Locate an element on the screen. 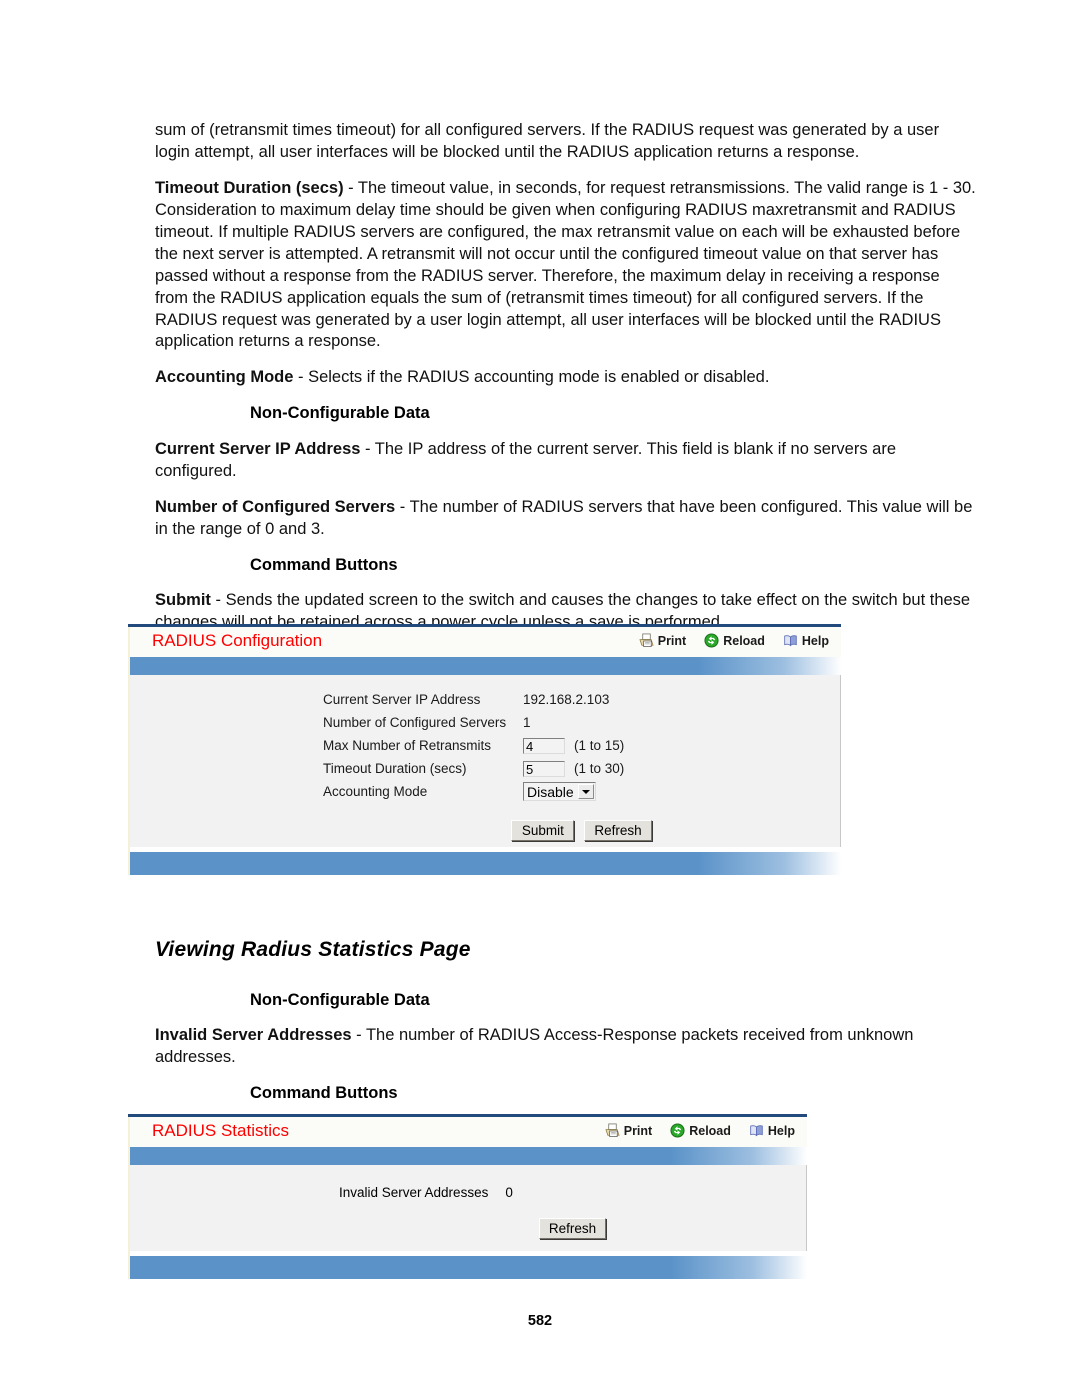  max-retransmits-input: 4 is located at coordinates (544, 745).